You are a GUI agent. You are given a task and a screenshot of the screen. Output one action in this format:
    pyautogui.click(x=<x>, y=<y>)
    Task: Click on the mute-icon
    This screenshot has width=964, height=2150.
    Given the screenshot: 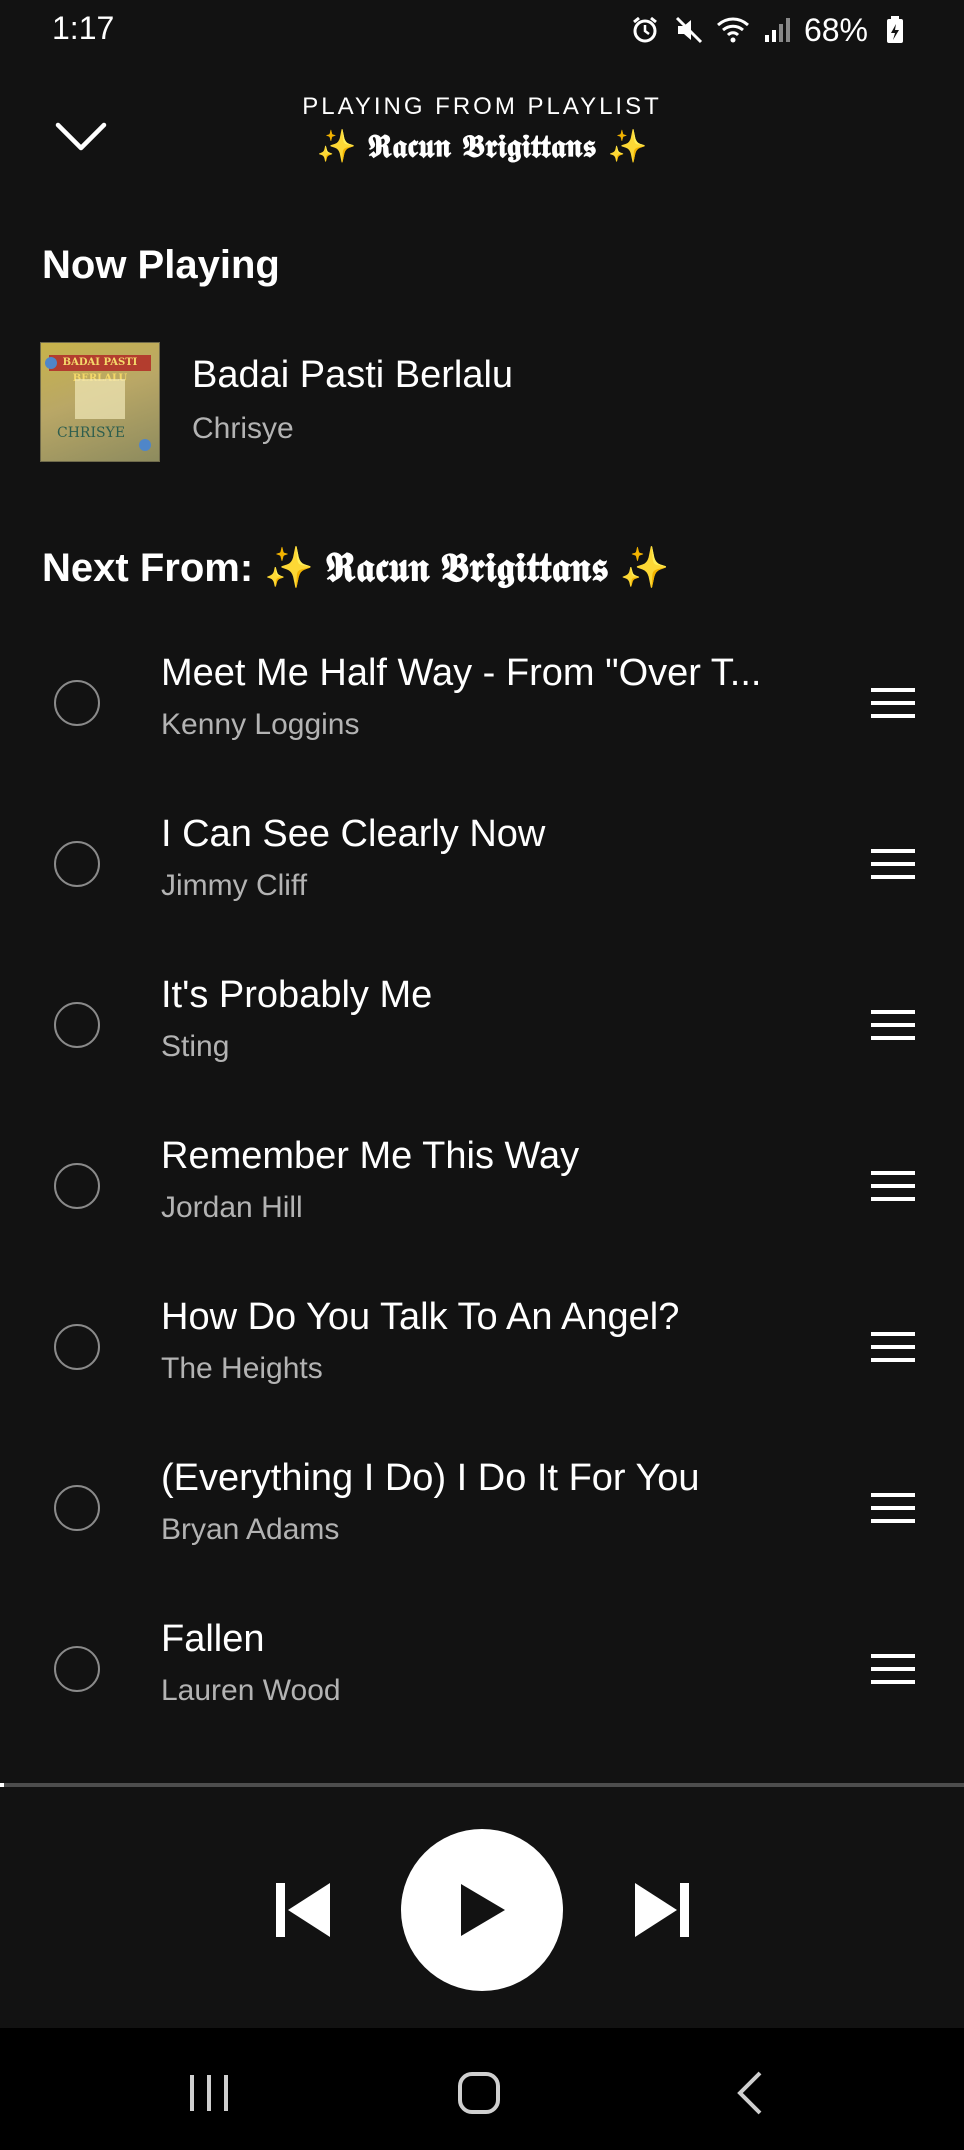 What is the action you would take?
    pyautogui.click(x=689, y=30)
    